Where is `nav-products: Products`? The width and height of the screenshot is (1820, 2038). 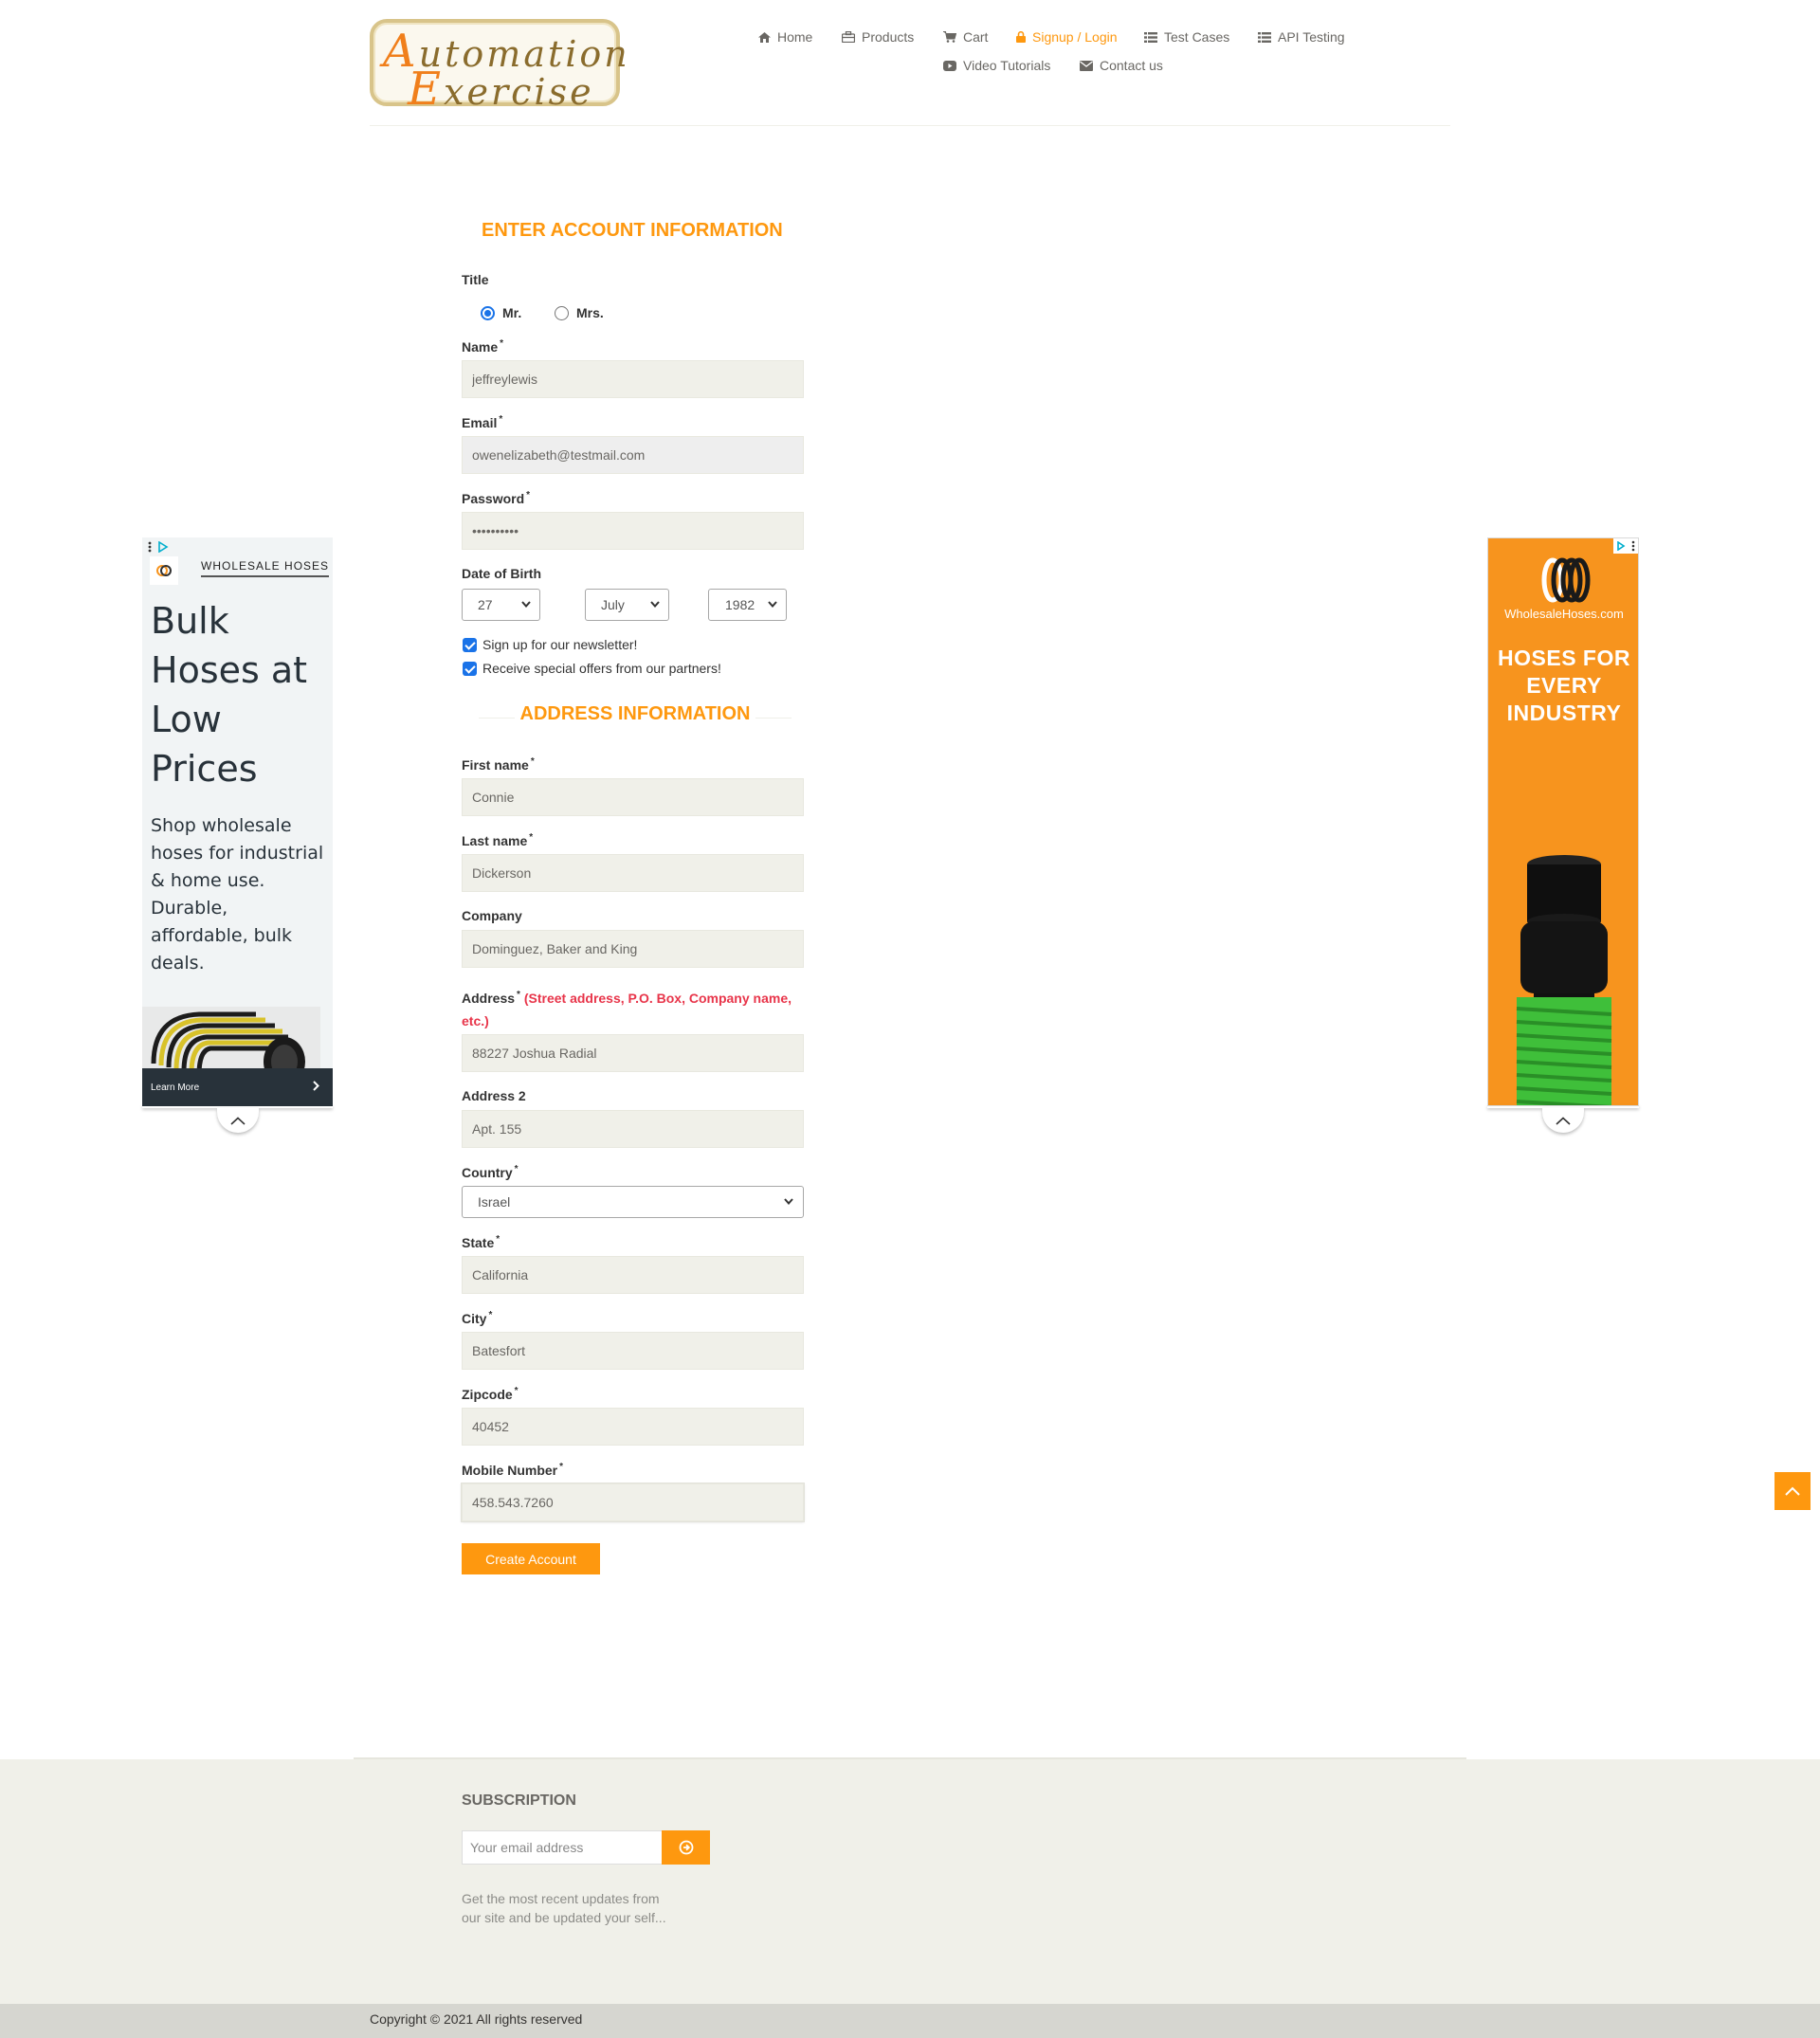 nav-products: Products is located at coordinates (878, 37).